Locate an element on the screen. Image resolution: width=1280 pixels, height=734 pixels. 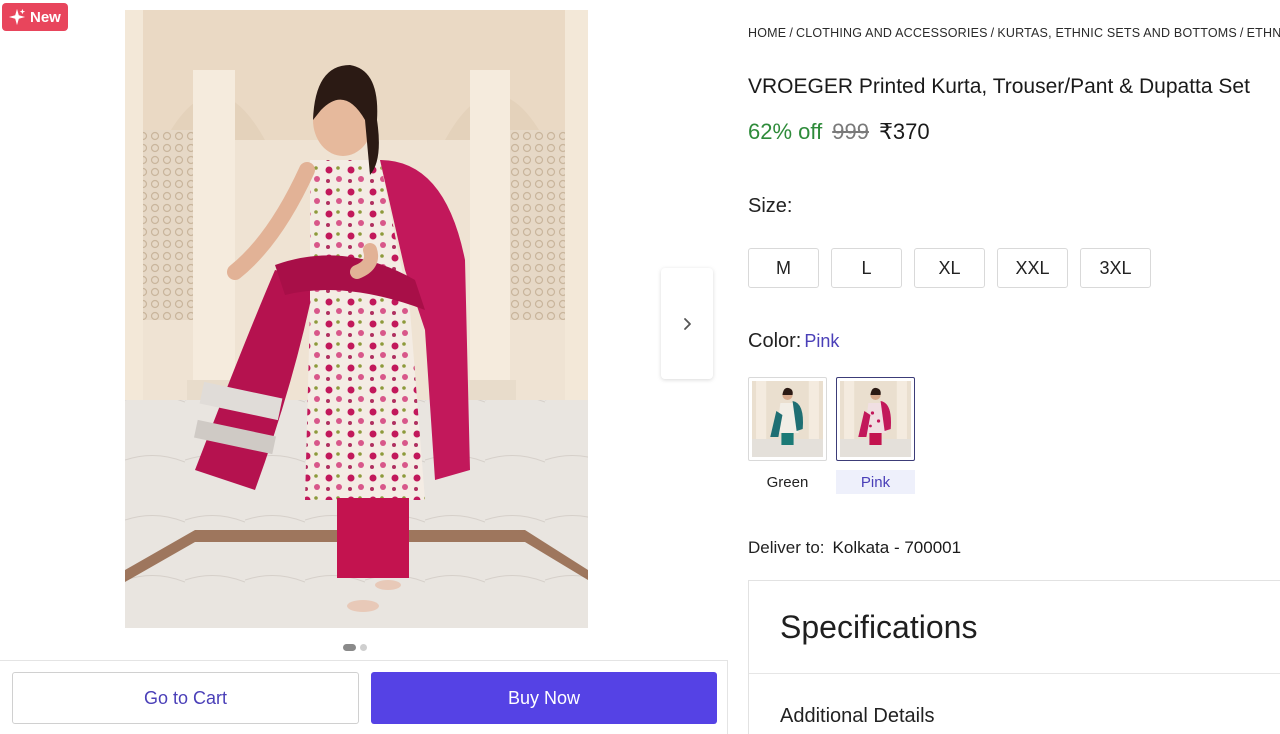
size-options: M L XL XXL 3XL is located at coordinates (949, 268).